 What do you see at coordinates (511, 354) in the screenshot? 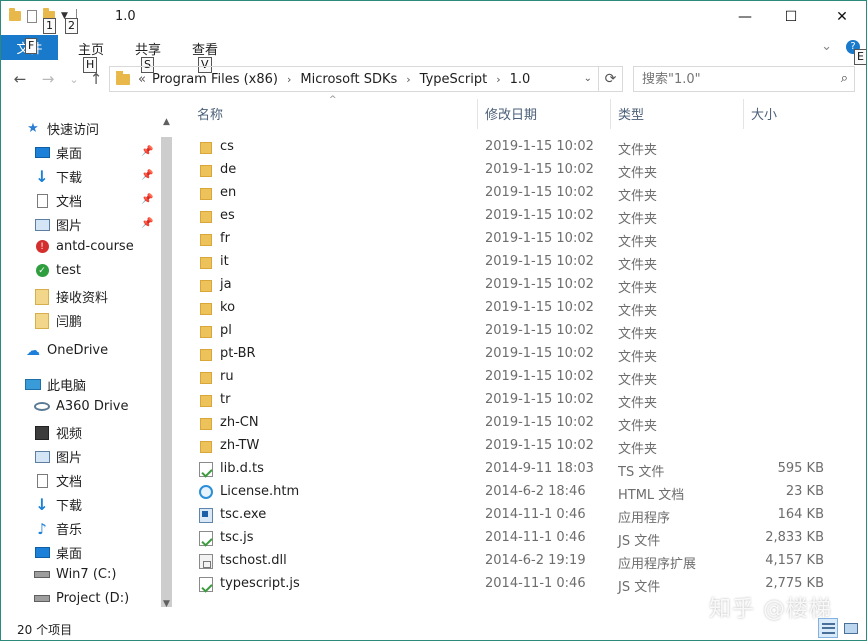
I see `table-row: pt-BR 2019-1-15 10:02 文件夹` at bounding box center [511, 354].